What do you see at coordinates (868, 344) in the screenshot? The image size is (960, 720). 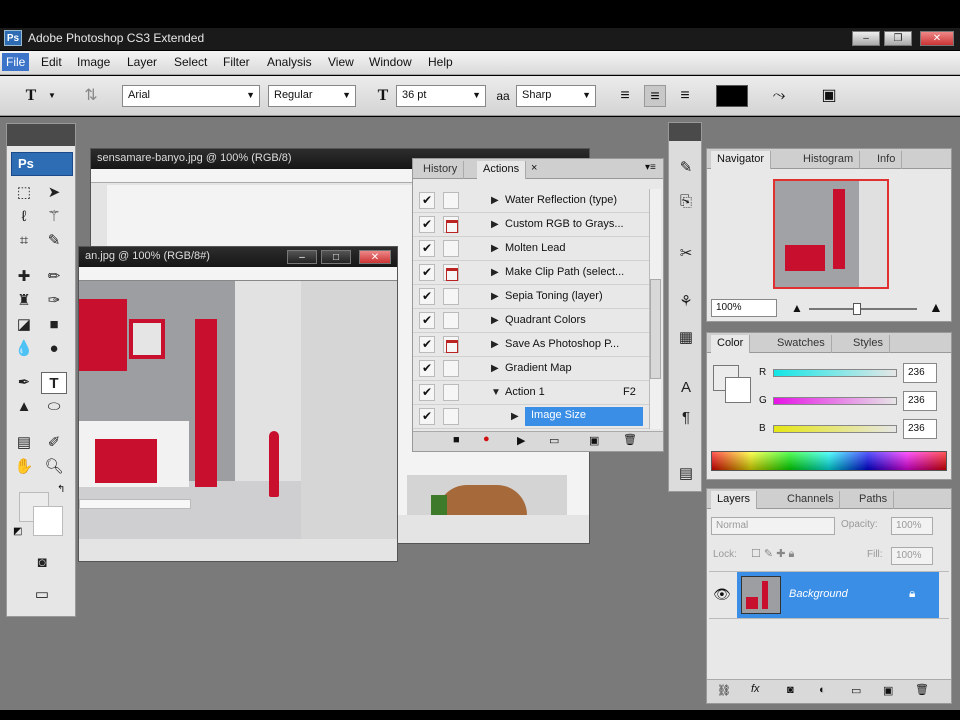 I see `tab-styles: Styles` at bounding box center [868, 344].